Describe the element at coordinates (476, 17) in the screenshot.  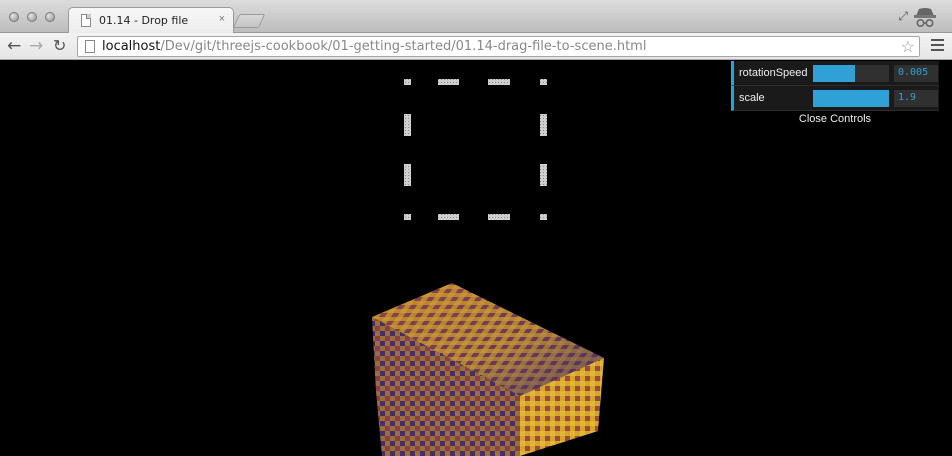
I see `title-bar: 01.14 - Drop file × ⤢` at that location.